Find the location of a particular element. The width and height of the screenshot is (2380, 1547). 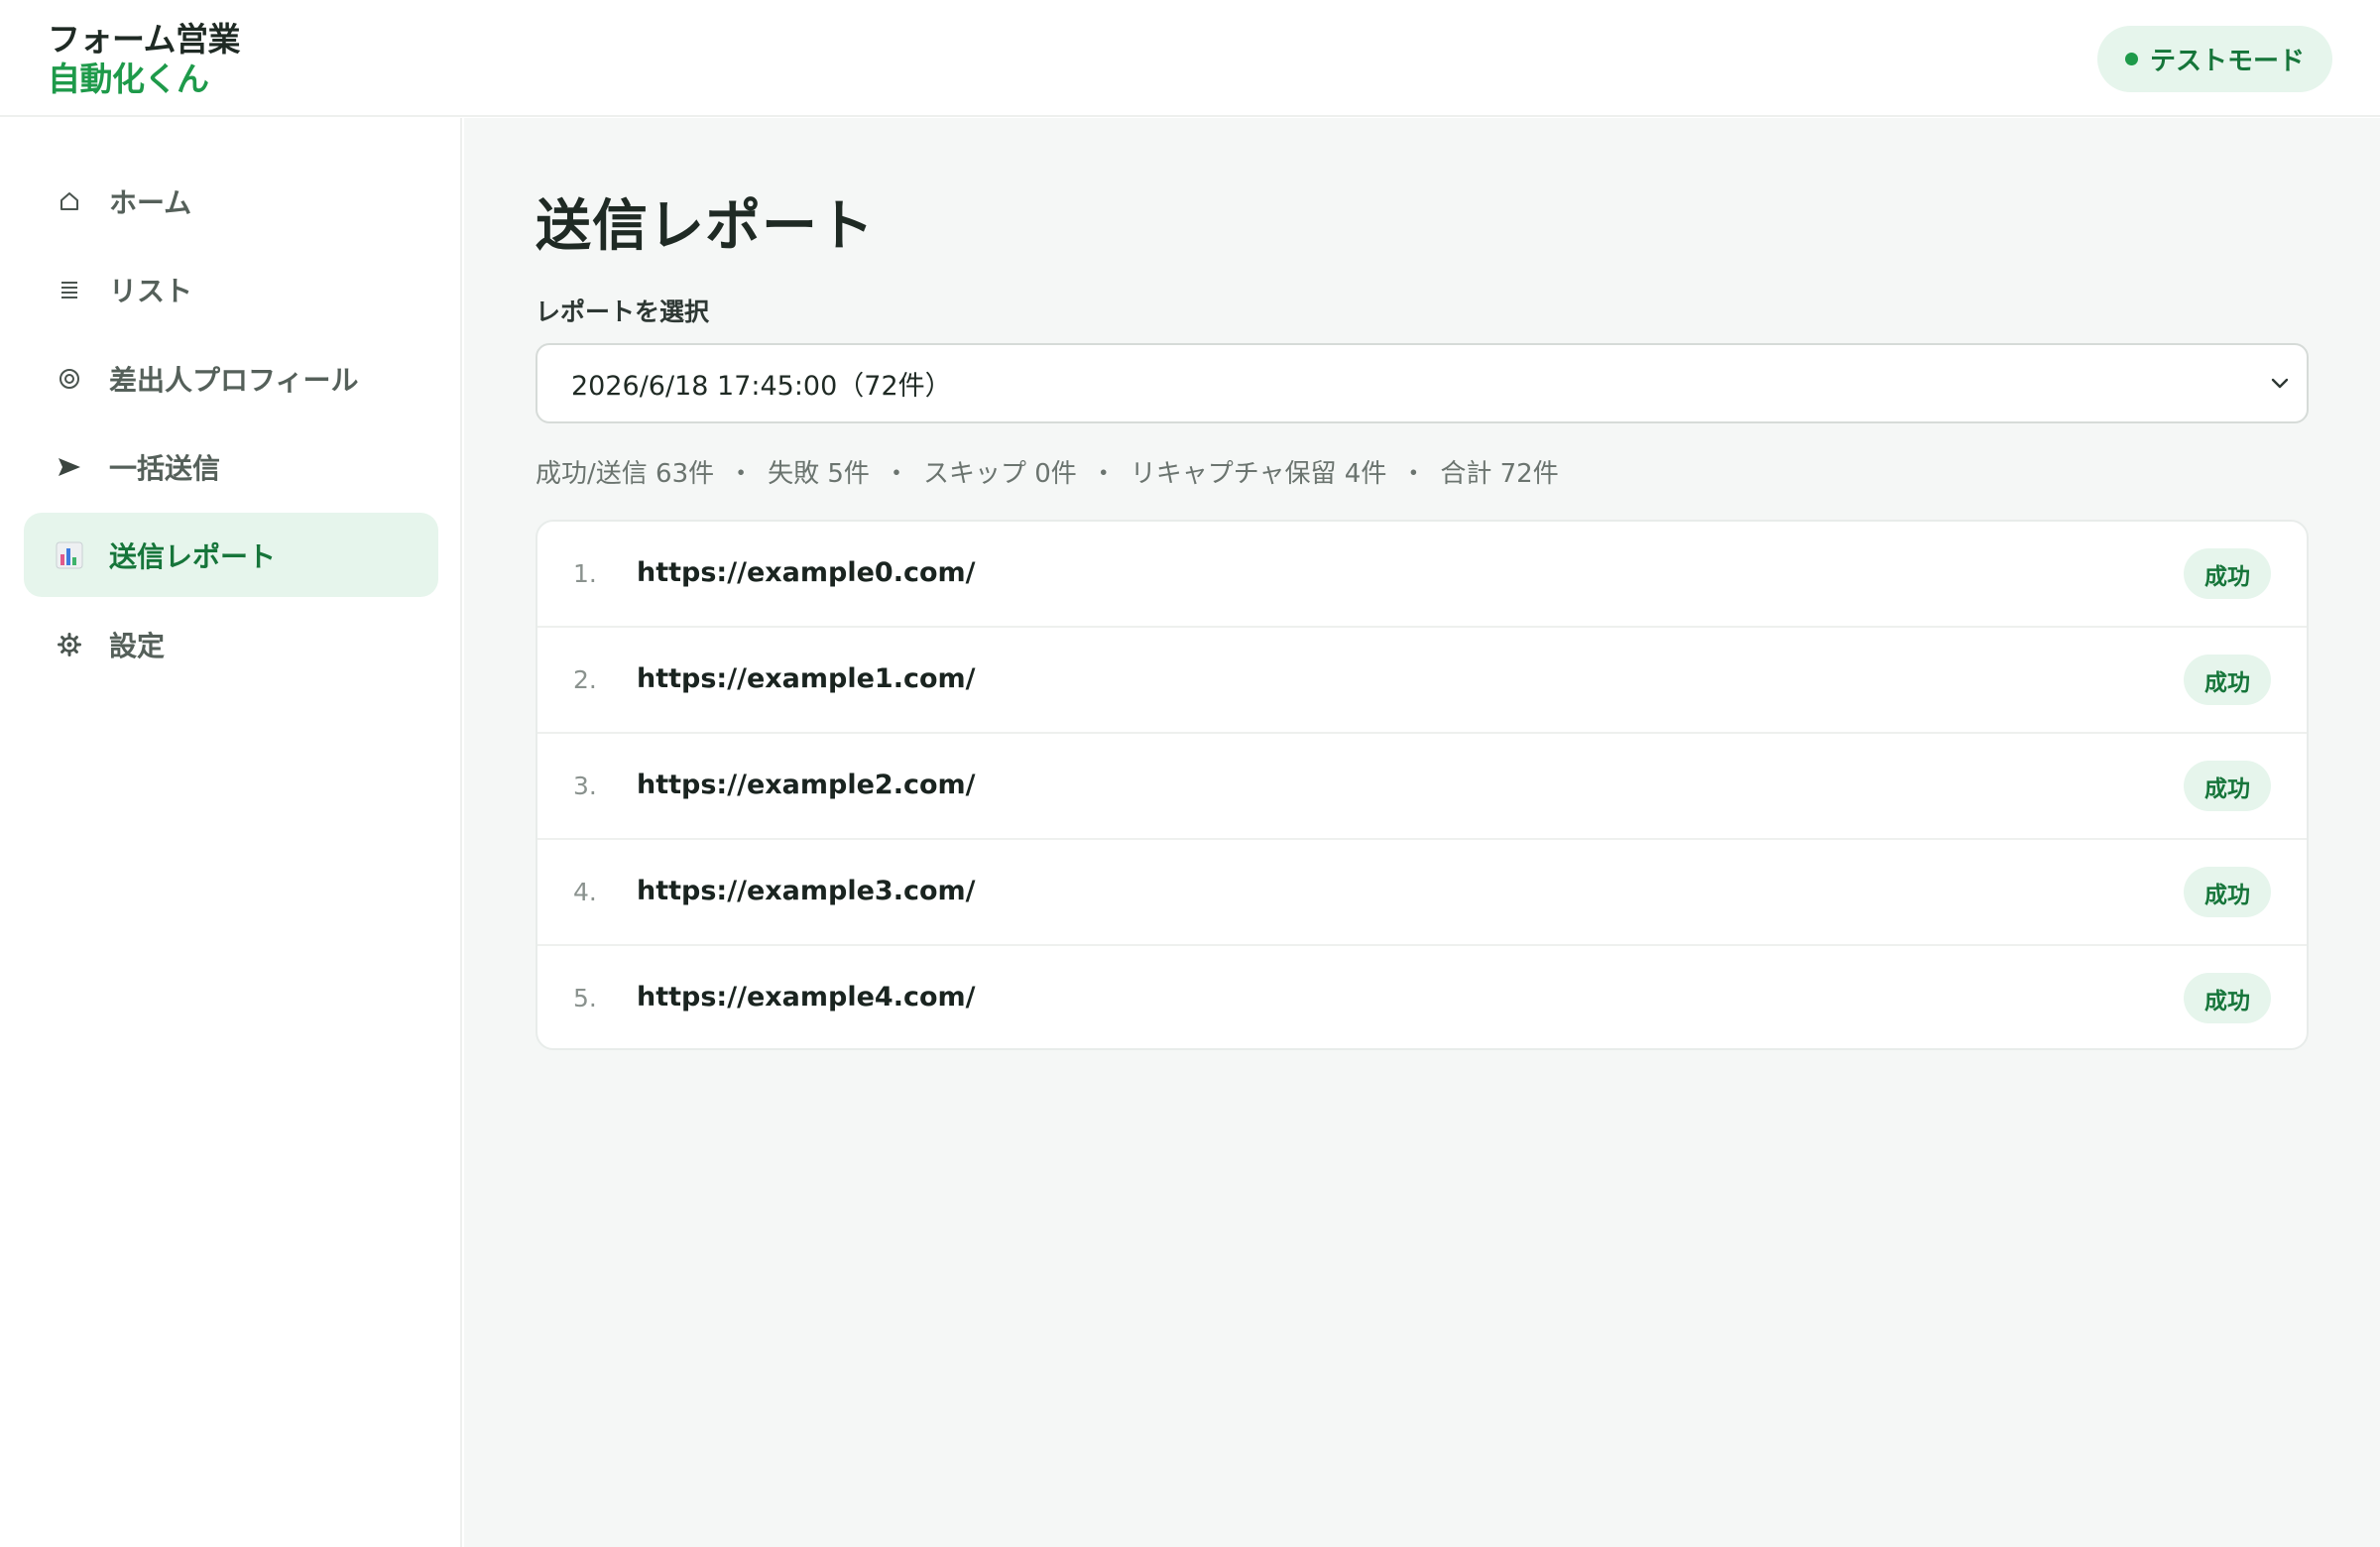

sidebar-item-label: 差出人プロフィール is located at coordinates (234, 380).